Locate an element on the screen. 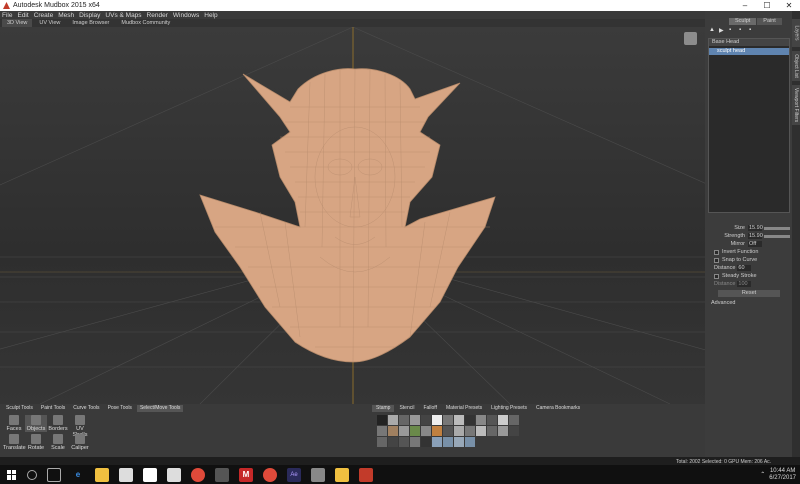 Image resolution: width=800 pixels, height=484 pixels. image-app-icon is located at coordinates (318, 474).